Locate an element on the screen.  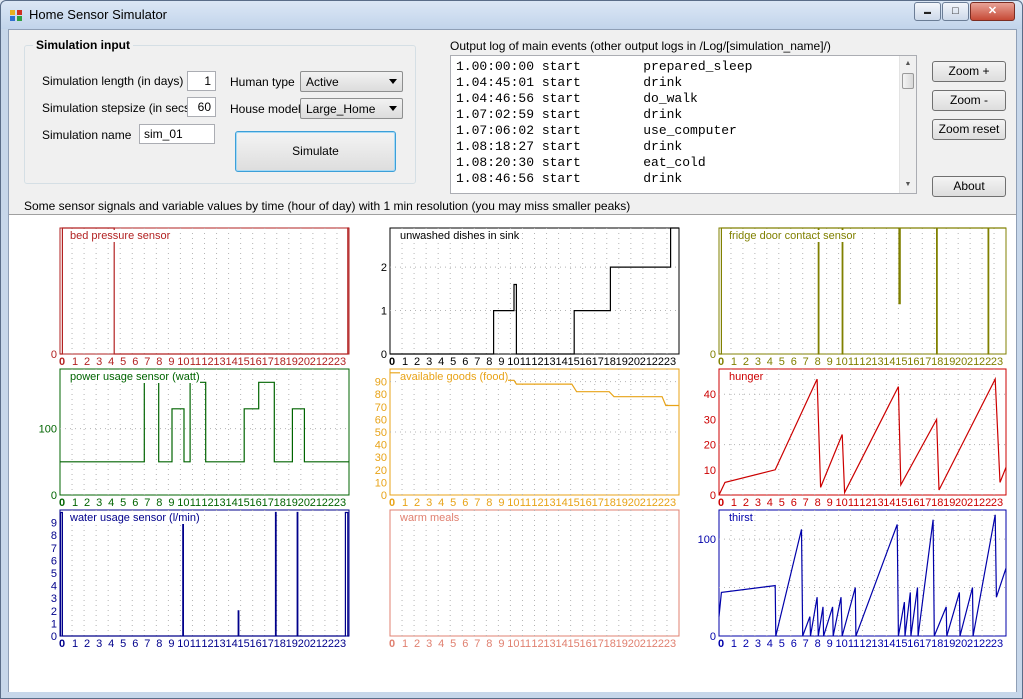
plot-title: available goods (food) is located at coordinates (454, 377).